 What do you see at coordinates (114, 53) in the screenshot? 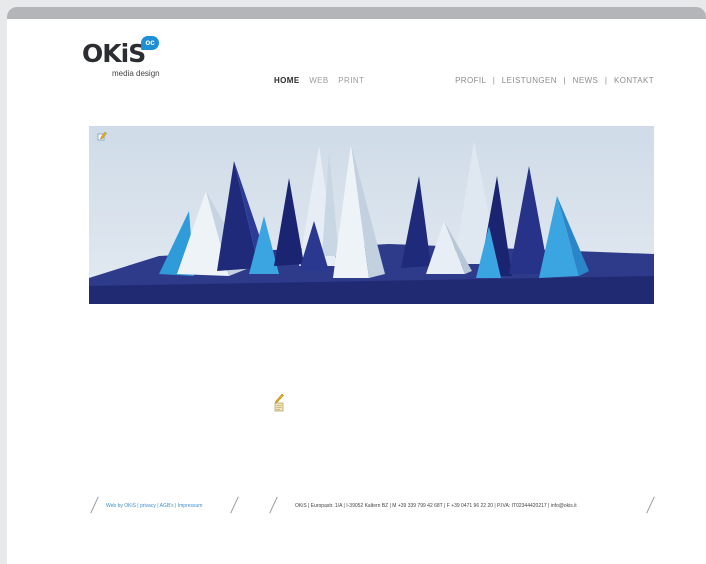
I see `logo-wordmark: OKiS` at bounding box center [114, 53].